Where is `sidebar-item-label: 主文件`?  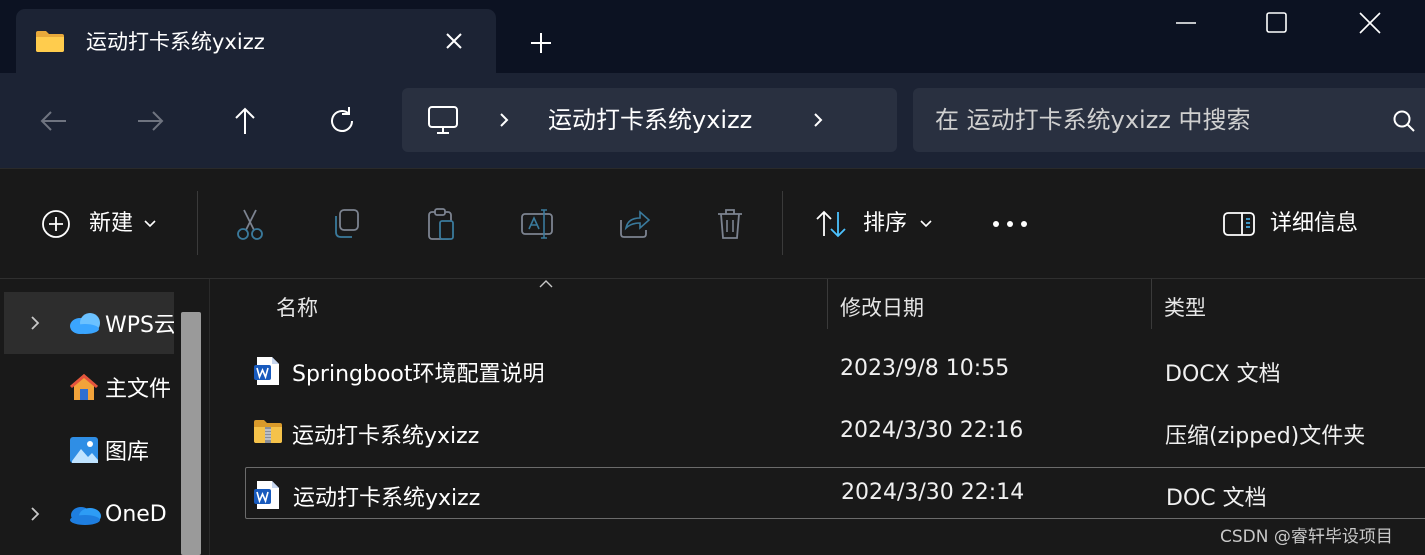 sidebar-item-label: 主文件 is located at coordinates (138, 389).